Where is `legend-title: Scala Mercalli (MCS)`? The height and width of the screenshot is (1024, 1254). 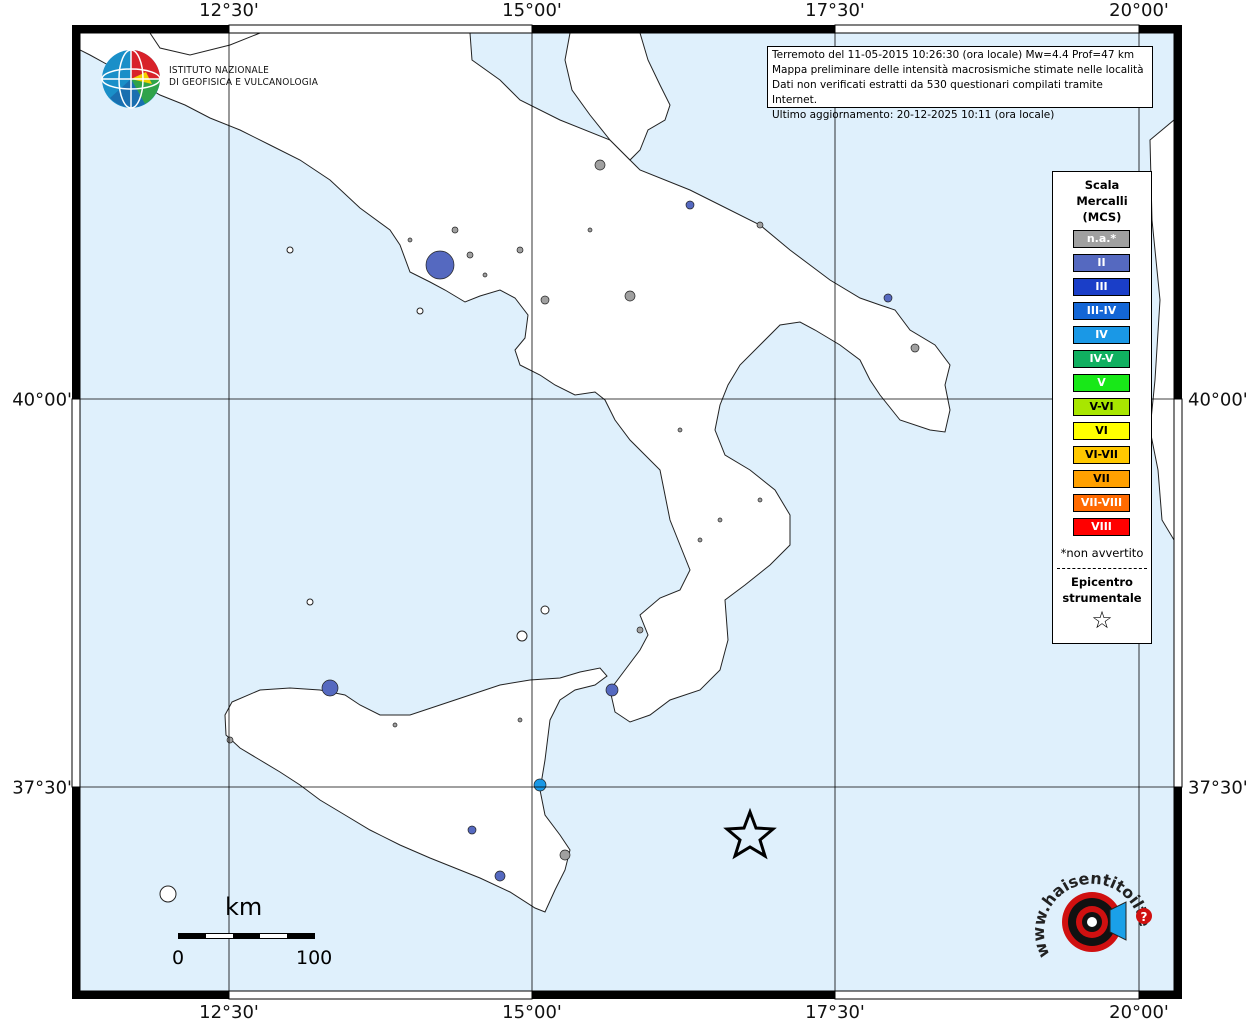
legend-title: Scala Mercalli (MCS) is located at coordinates (1102, 198).